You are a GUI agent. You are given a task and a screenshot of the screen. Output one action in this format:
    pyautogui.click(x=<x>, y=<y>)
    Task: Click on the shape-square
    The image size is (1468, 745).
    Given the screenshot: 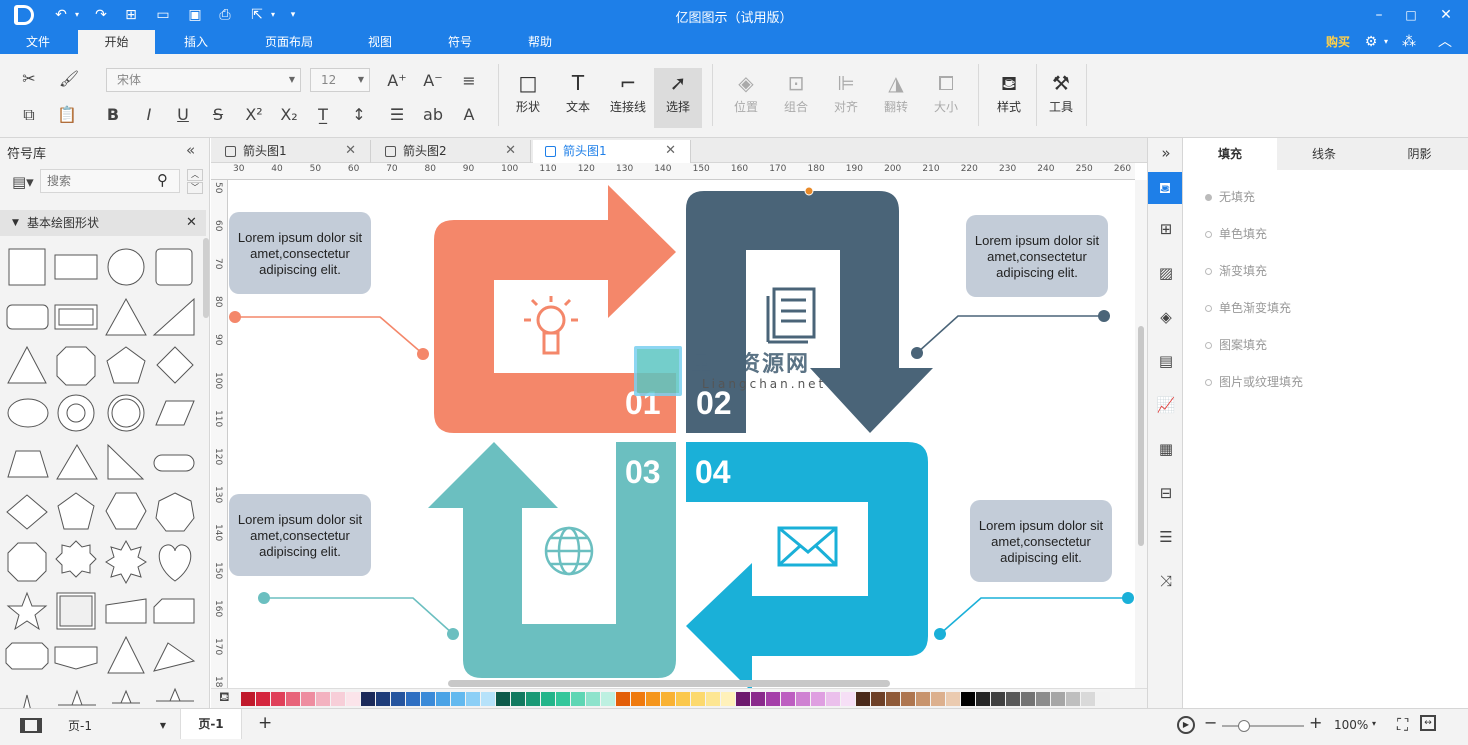 What is the action you would take?
    pyautogui.click(x=27, y=267)
    